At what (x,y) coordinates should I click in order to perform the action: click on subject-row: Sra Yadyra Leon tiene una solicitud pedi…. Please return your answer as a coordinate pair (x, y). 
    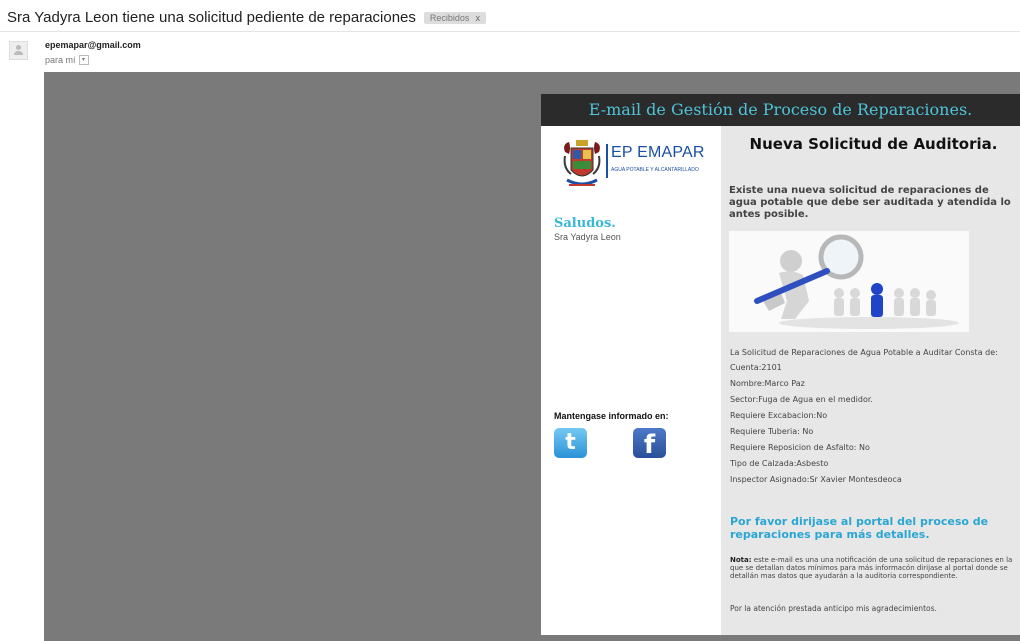
    Looking at the image, I should click on (246, 17).